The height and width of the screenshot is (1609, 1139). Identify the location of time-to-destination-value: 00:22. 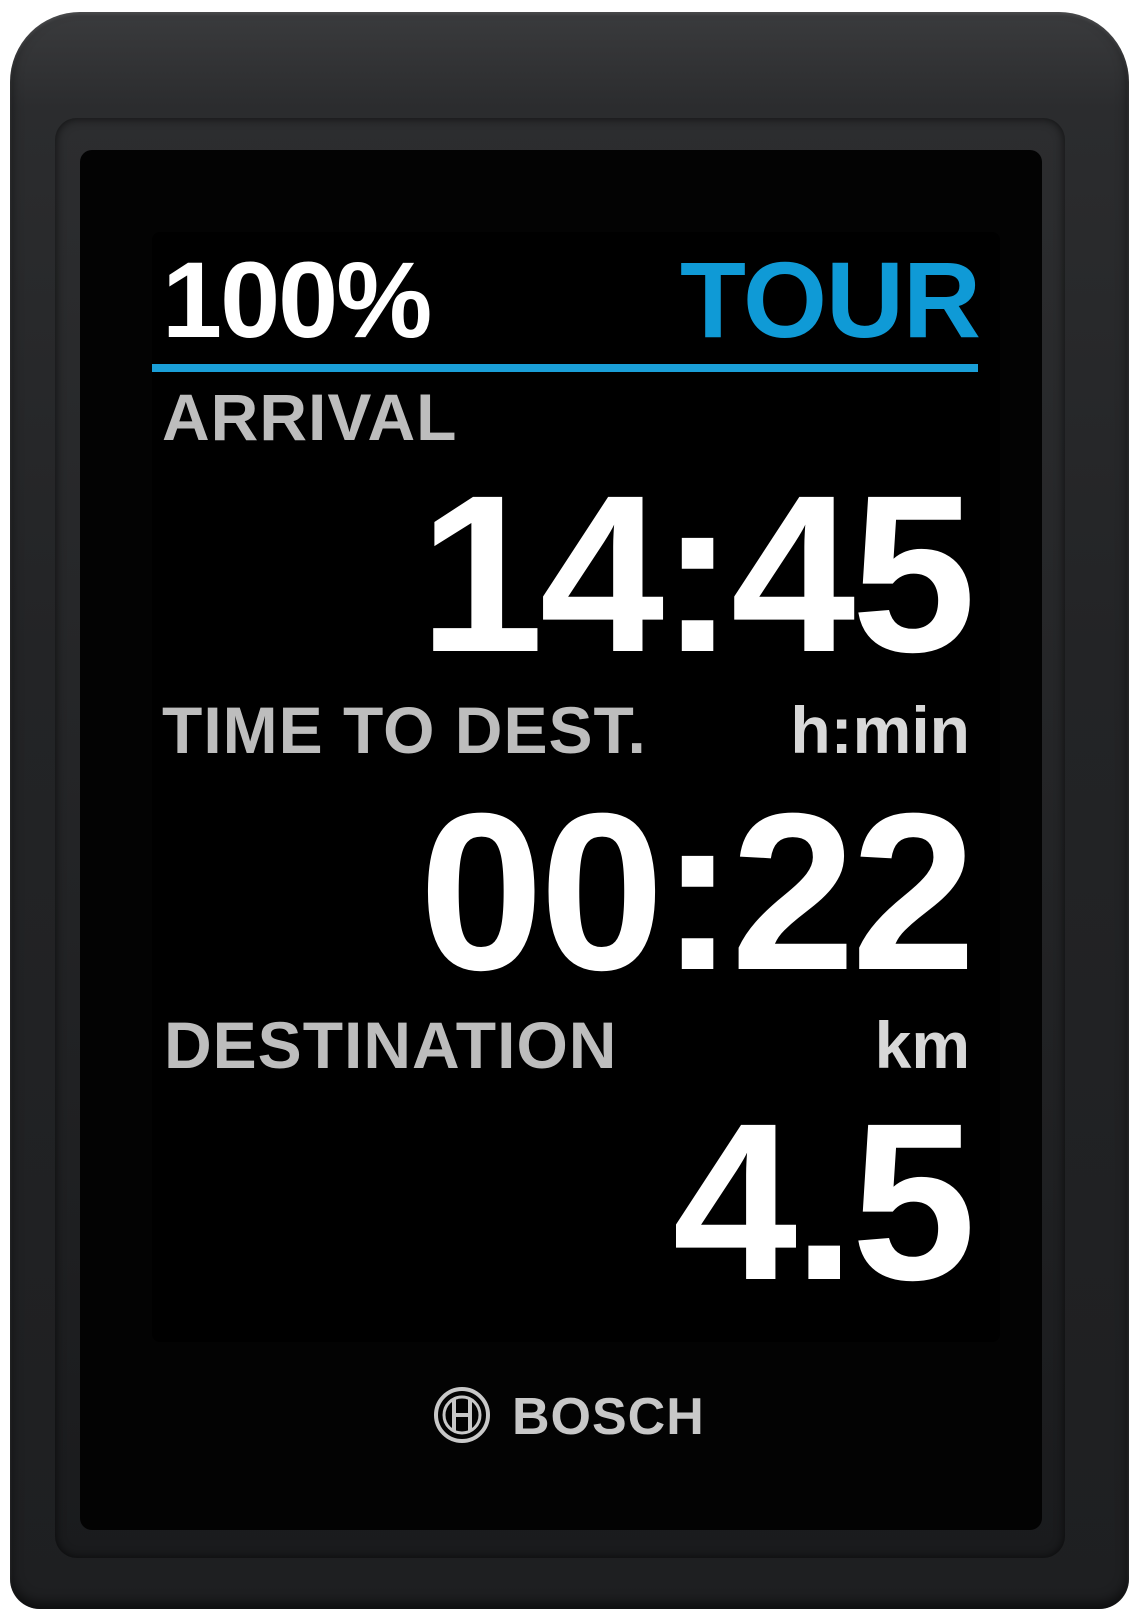
(697, 892).